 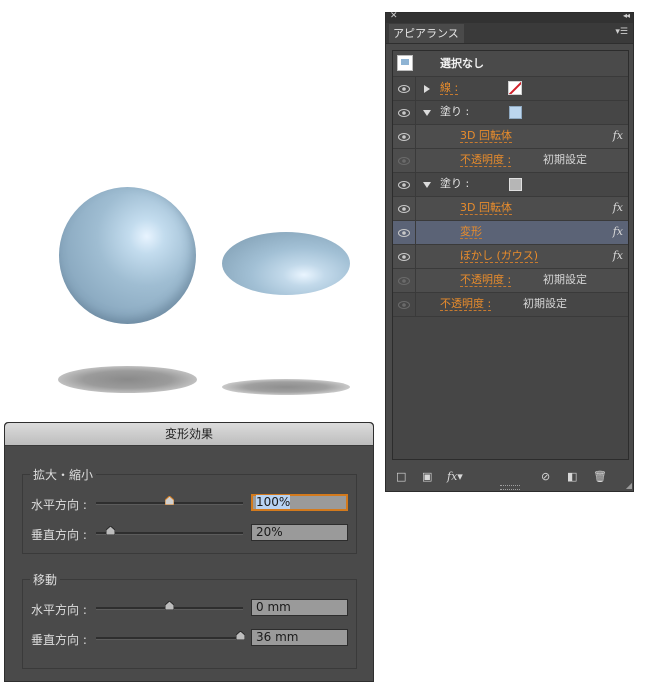 I want to click on tab-appearance: アピアランス, so click(x=426, y=33).